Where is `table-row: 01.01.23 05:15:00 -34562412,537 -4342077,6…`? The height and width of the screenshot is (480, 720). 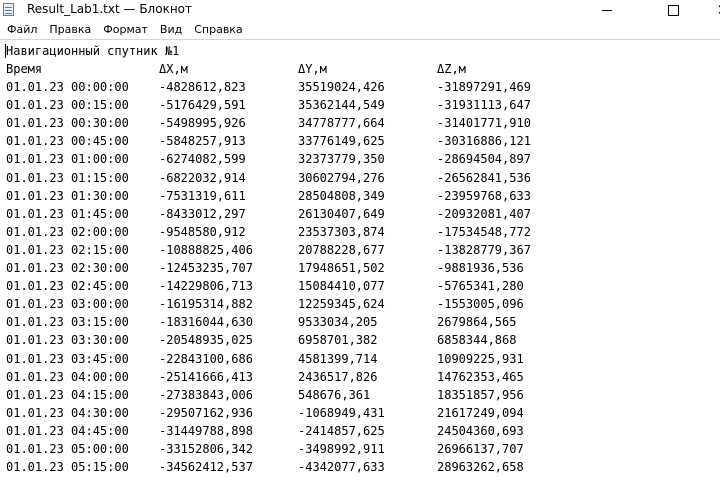
table-row: 01.01.23 05:15:00 -34562412,537 -4342077,6… is located at coordinates (356, 467).